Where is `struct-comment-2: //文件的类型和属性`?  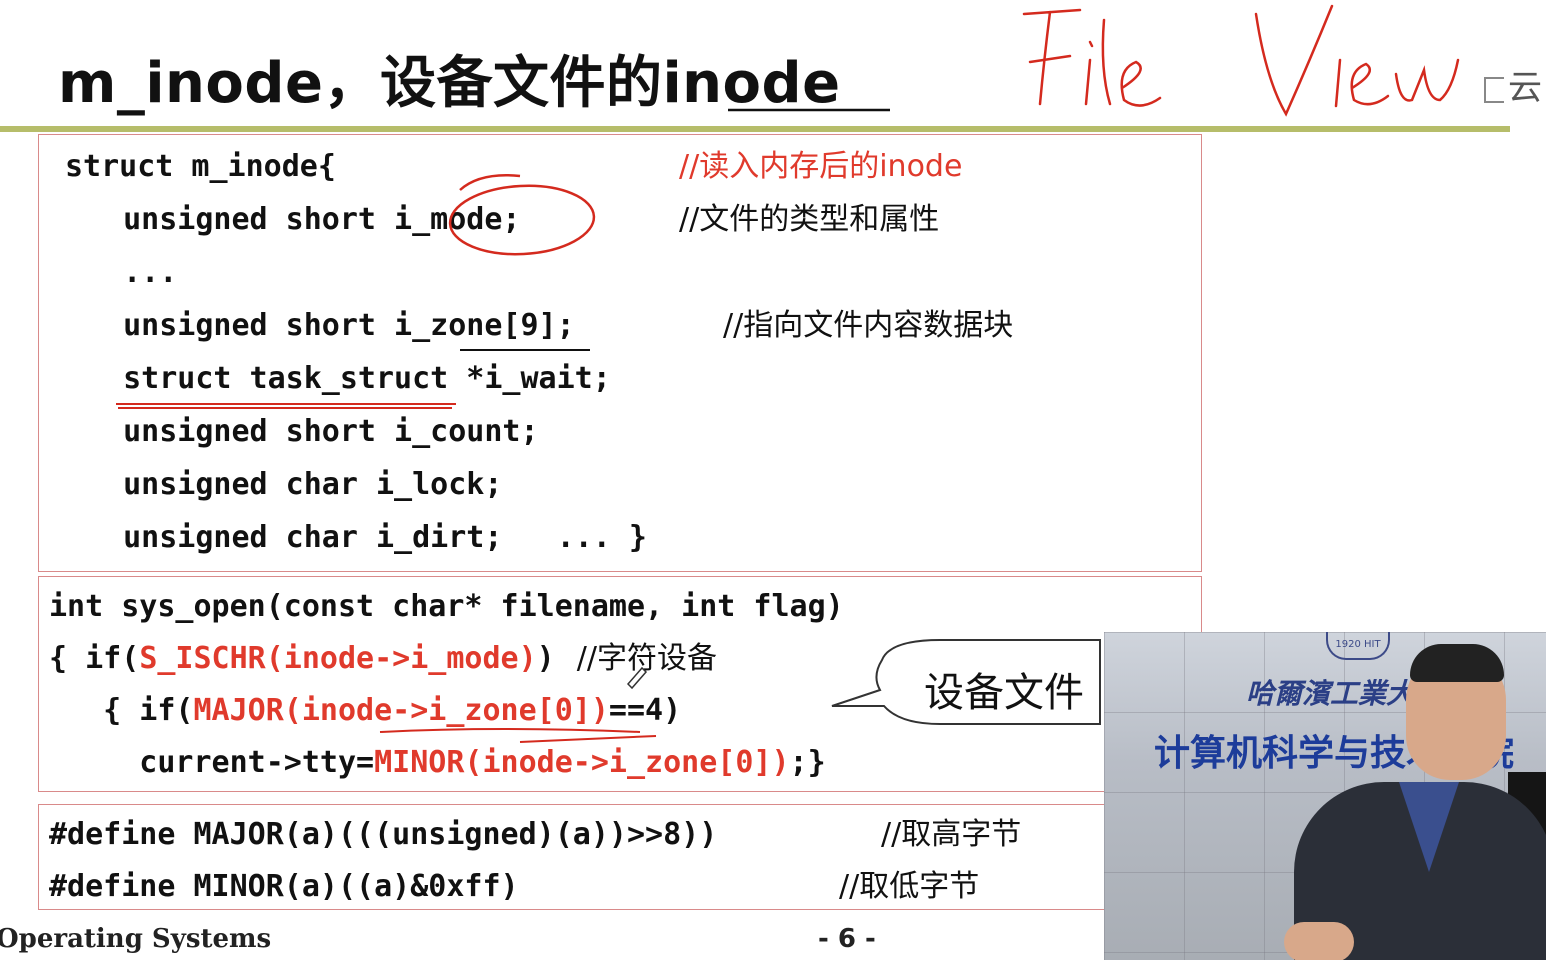
struct-comment-2: //文件的类型和属性 is located at coordinates (809, 219).